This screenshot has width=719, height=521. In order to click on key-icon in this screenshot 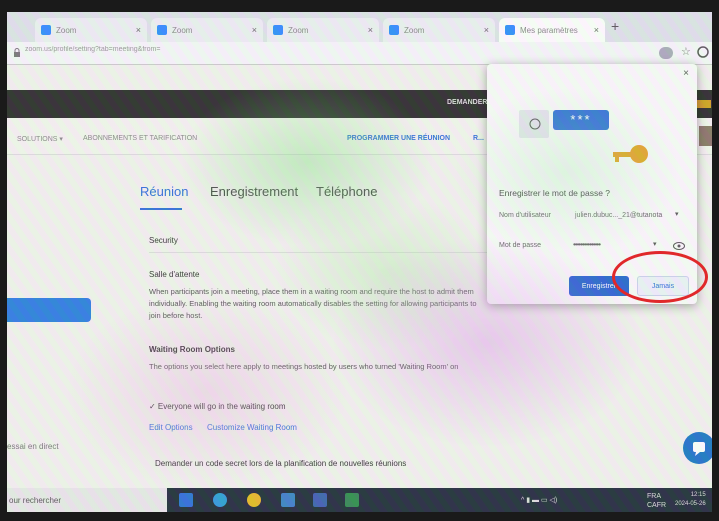, I will do `click(666, 53)`.